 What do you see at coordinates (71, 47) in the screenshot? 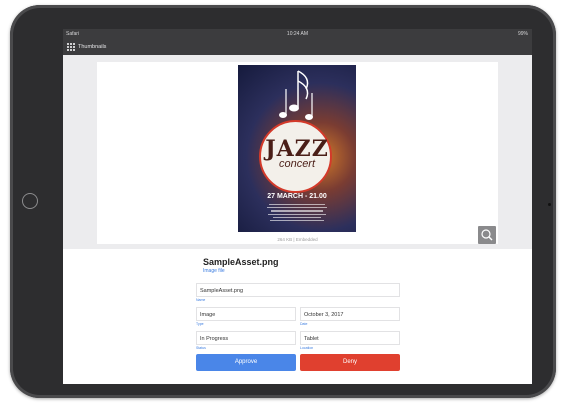
I see `grid-icon` at bounding box center [71, 47].